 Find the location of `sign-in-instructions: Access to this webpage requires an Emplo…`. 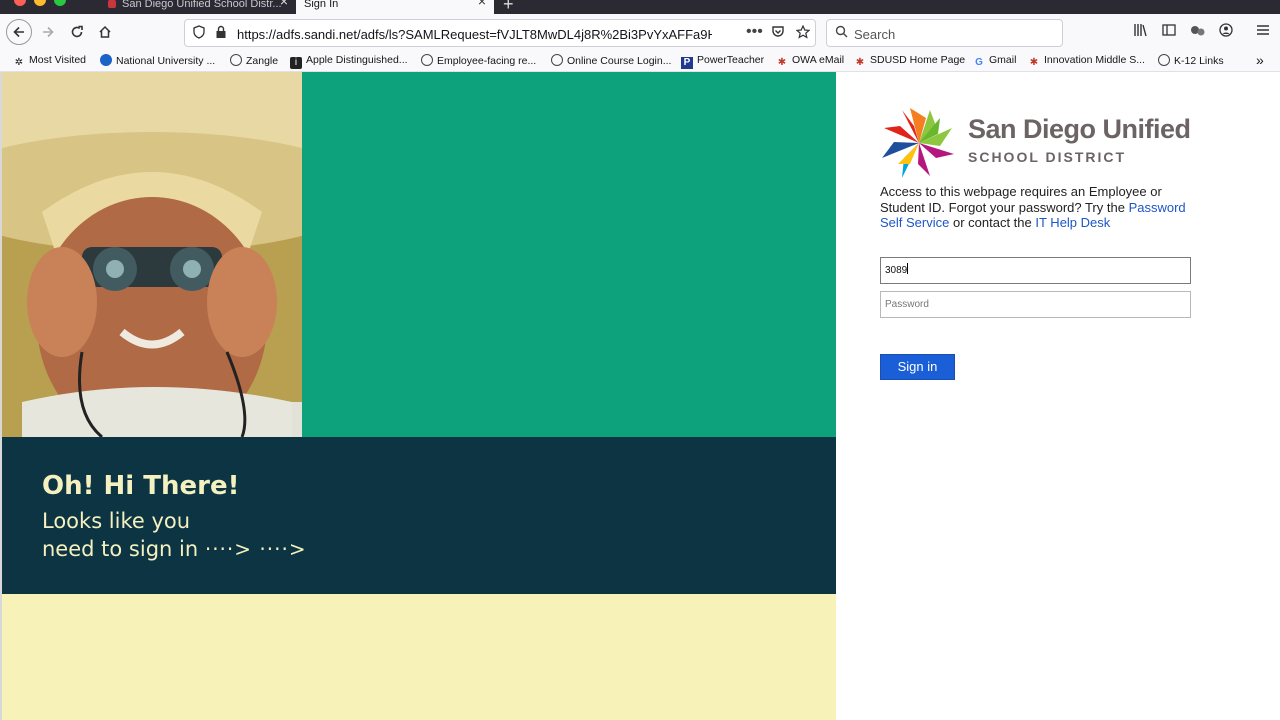

sign-in-instructions: Access to this webpage requires an Emplo… is located at coordinates (1040, 207).